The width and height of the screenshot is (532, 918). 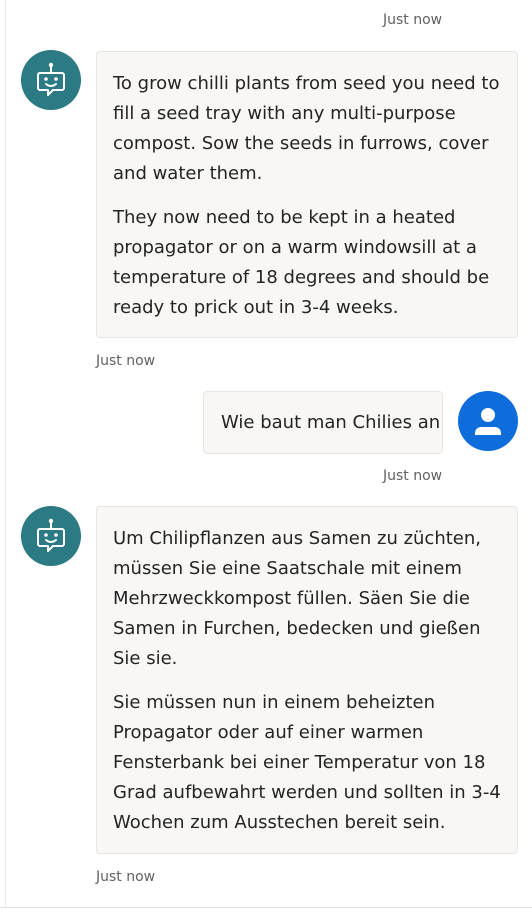 What do you see at coordinates (331, 422) in the screenshot?
I see `message-text: Wie baut man Chilies an` at bounding box center [331, 422].